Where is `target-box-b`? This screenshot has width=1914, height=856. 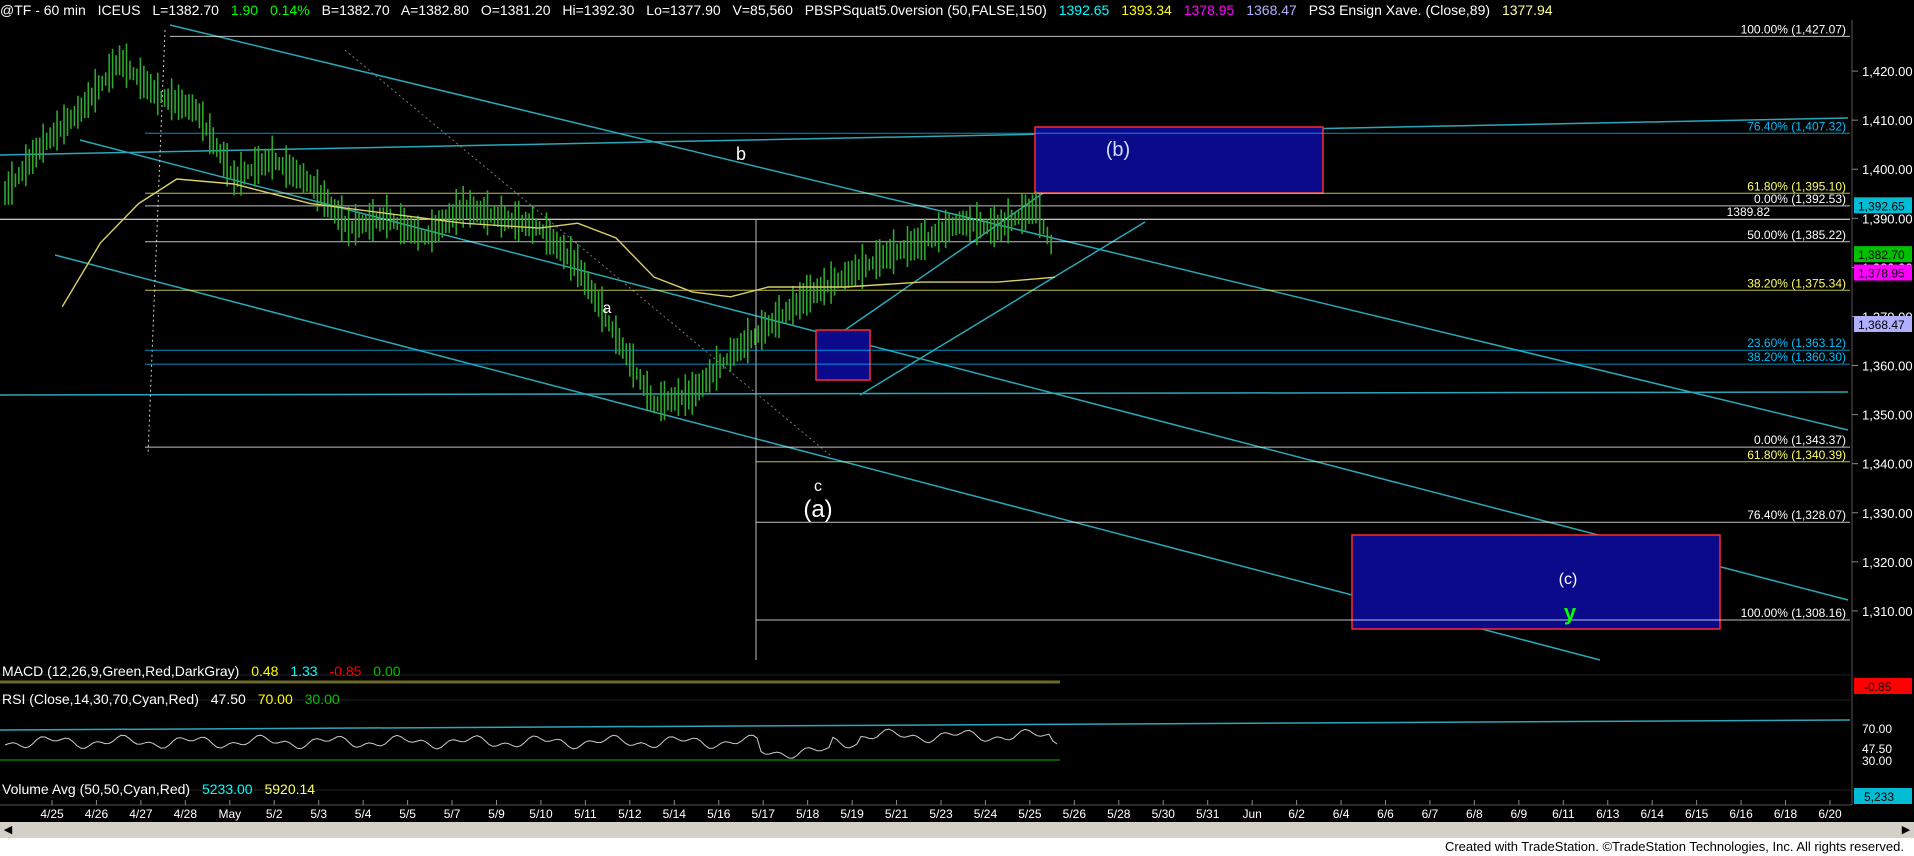
target-box-b is located at coordinates (1179, 160).